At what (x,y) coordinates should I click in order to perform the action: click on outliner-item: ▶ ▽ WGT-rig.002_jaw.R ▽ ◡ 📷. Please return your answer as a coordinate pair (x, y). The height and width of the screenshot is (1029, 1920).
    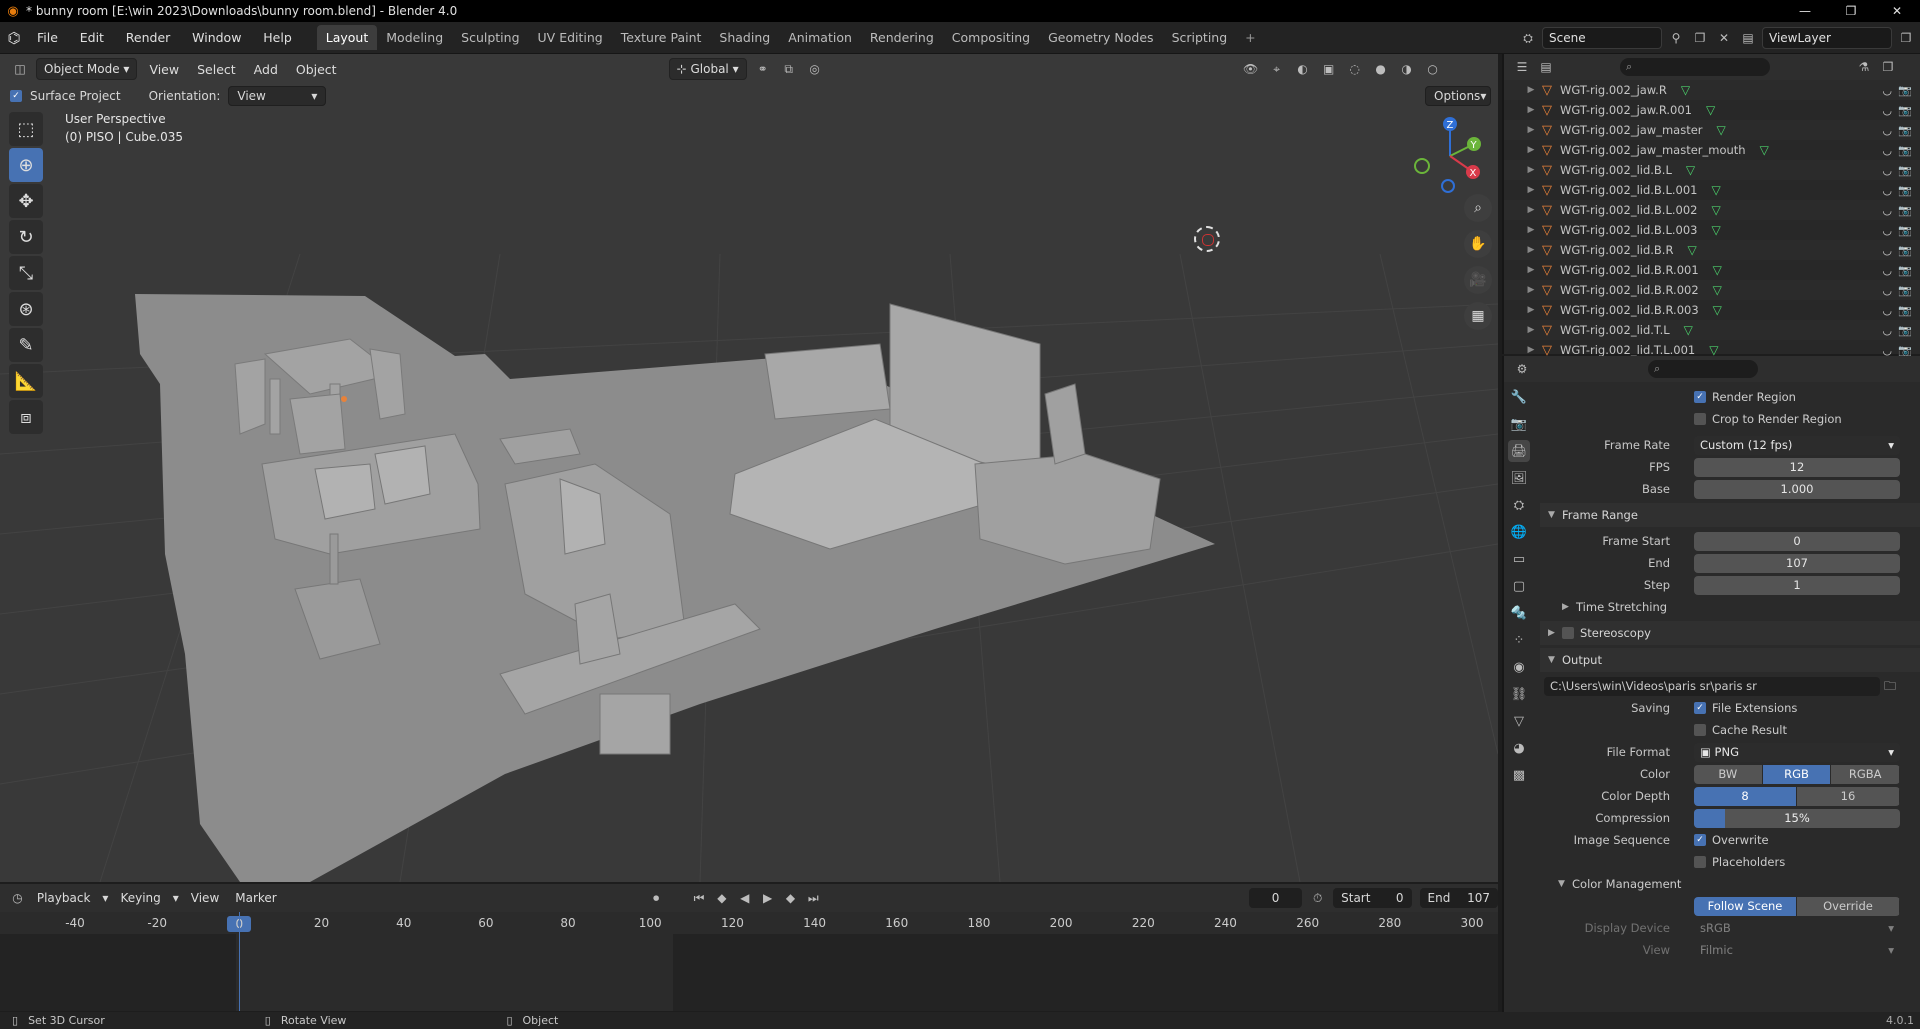
    Looking at the image, I should click on (1712, 90).